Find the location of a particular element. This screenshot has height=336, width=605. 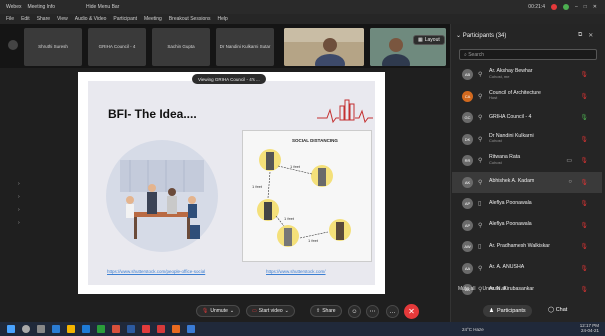

panel-controls: ⧉ ✕ is located at coordinates (585, 35).